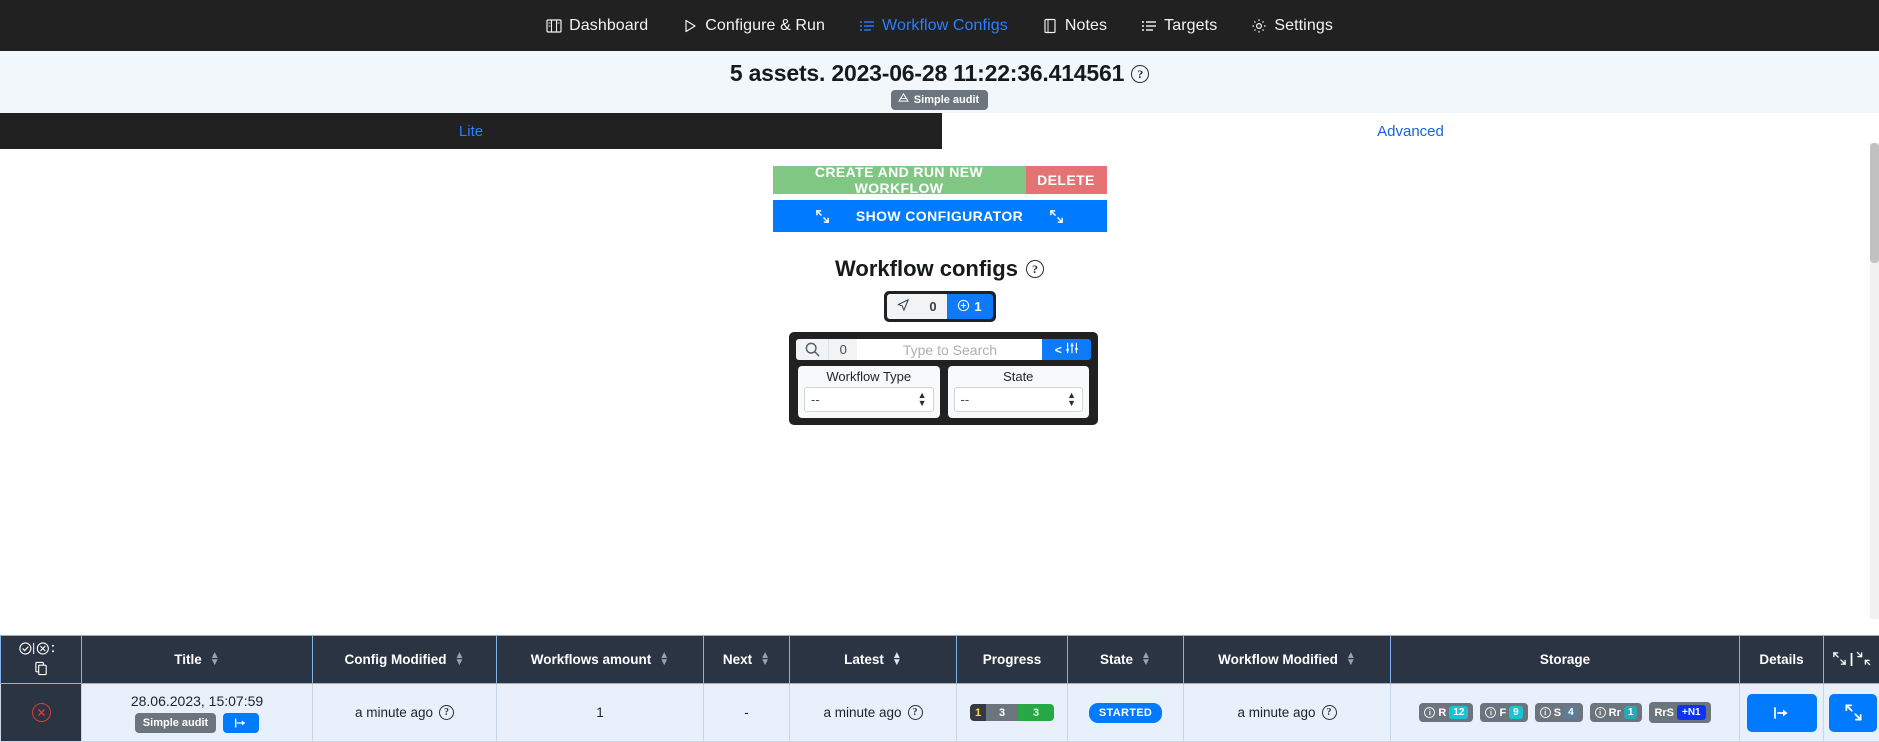  Describe the element at coordinates (1782, 660) in the screenshot. I see `th-details: Details` at that location.